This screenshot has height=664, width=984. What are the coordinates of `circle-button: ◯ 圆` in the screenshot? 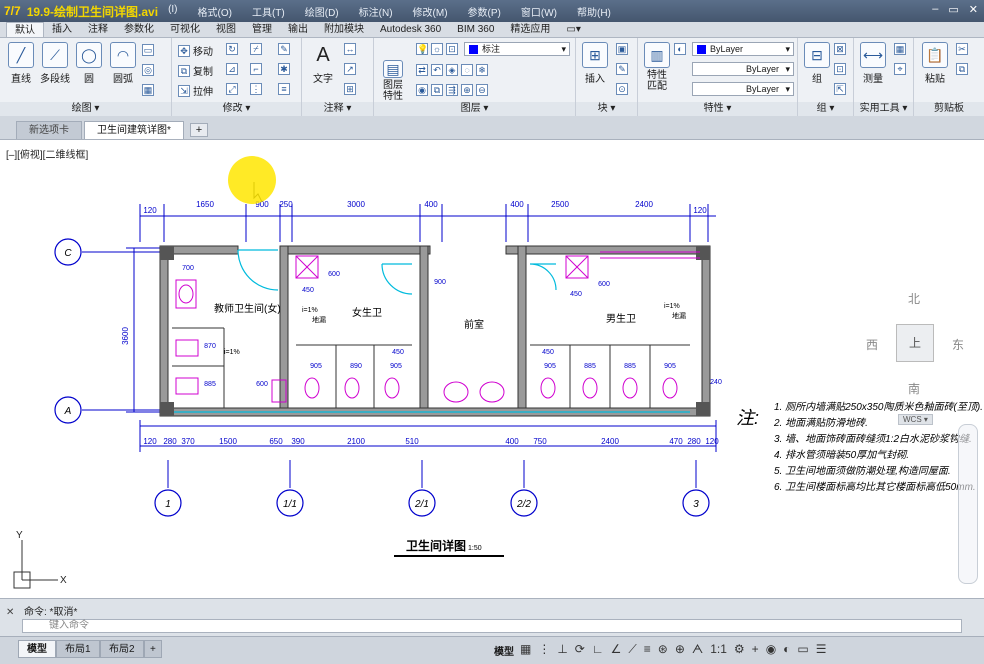 It's located at (89, 63).